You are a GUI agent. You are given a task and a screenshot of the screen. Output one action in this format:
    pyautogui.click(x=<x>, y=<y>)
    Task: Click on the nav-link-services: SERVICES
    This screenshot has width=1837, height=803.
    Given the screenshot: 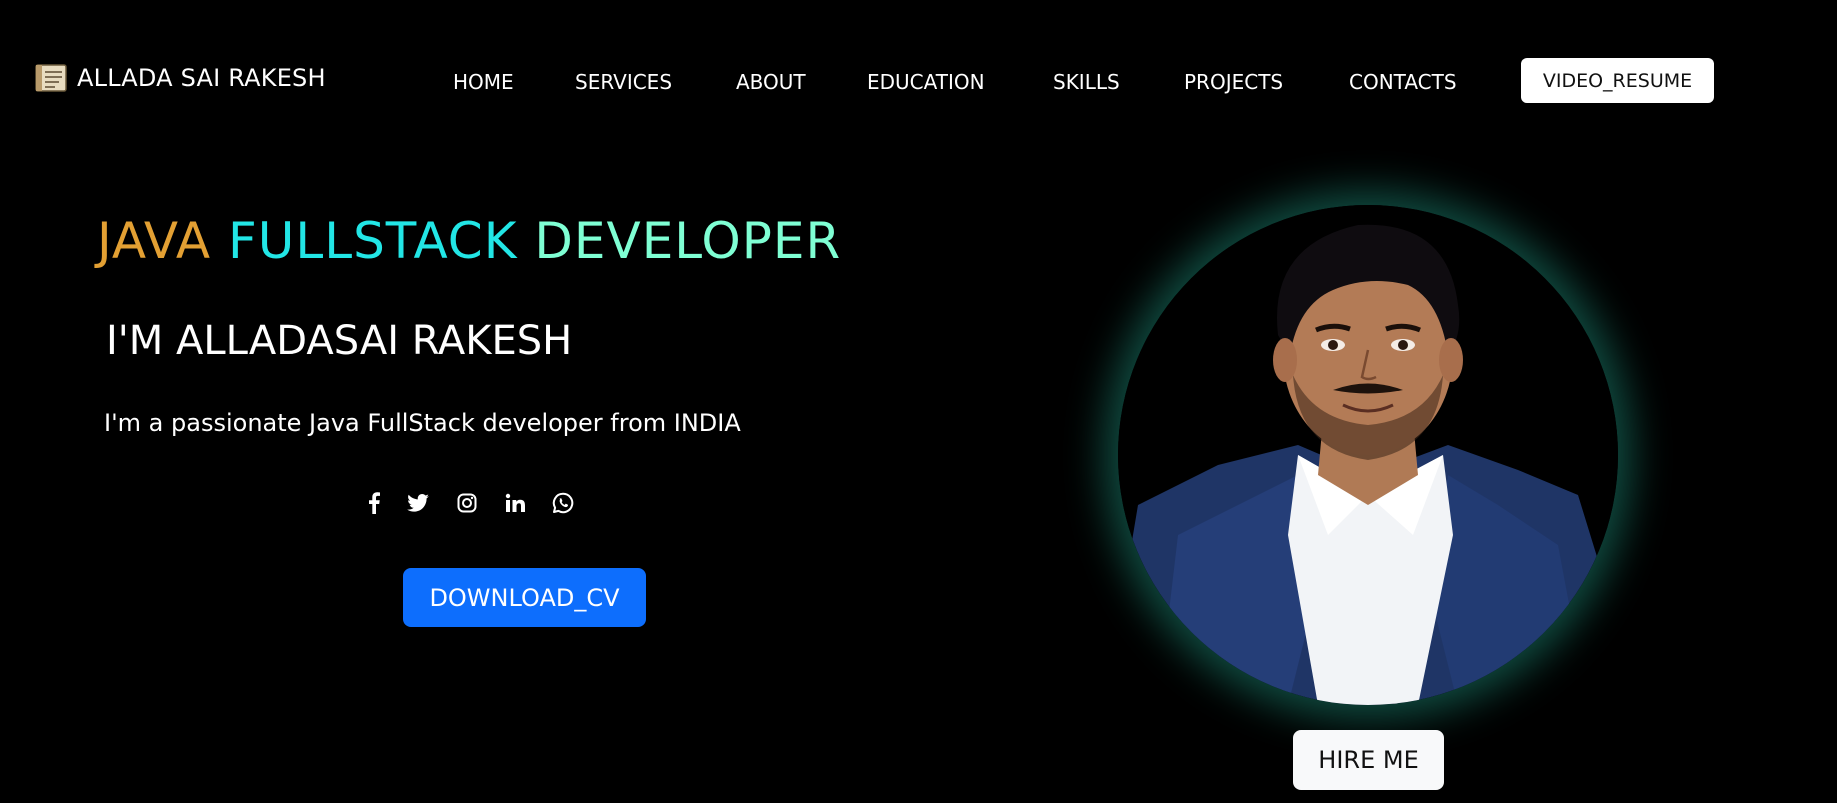 What is the action you would take?
    pyautogui.click(x=623, y=82)
    